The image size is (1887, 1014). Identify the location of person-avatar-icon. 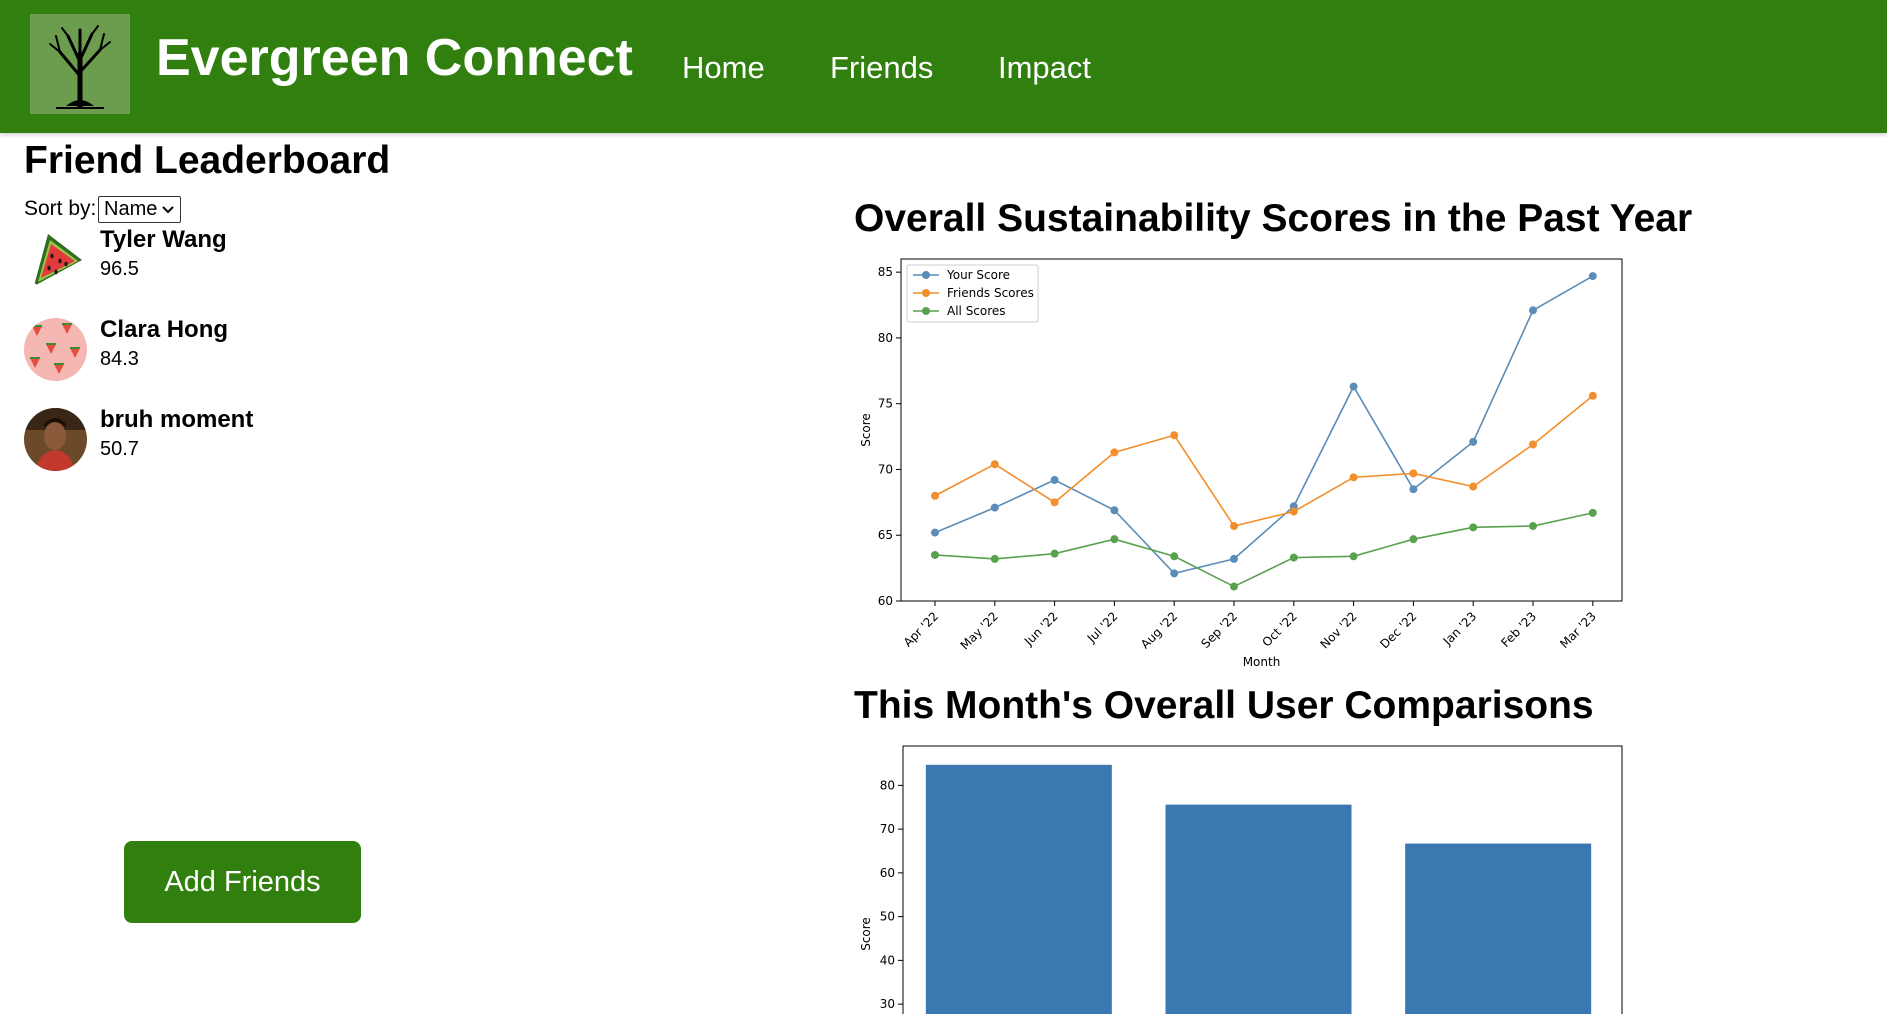
(55, 439).